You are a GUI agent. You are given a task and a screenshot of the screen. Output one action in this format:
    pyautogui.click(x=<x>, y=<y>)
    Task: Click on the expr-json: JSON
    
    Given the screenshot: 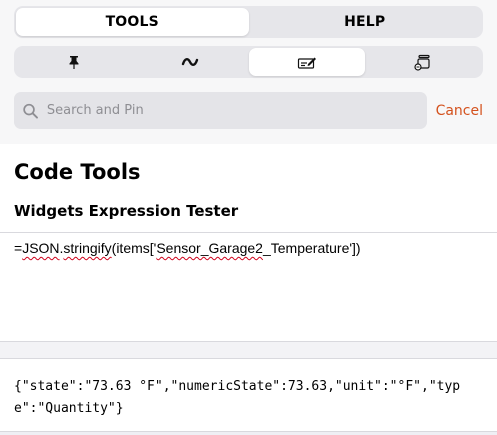 What is the action you would take?
    pyautogui.click(x=41, y=248)
    